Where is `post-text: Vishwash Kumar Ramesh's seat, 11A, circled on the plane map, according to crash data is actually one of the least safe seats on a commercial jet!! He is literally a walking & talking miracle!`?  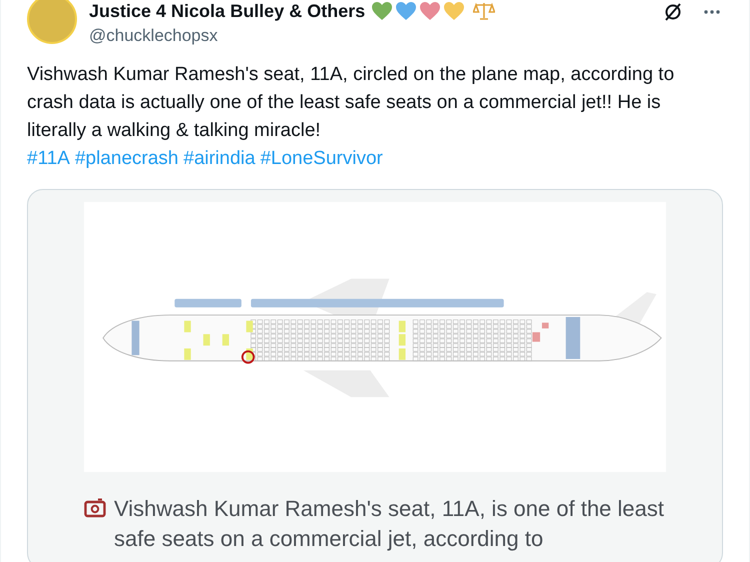 post-text: Vishwash Kumar Ramesh's seat, 11A, circled on the plane map, according to crash data is actually one of the least safe seats on a commercial jet!! He is literally a walking & talking miracle! is located at coordinates (351, 103).